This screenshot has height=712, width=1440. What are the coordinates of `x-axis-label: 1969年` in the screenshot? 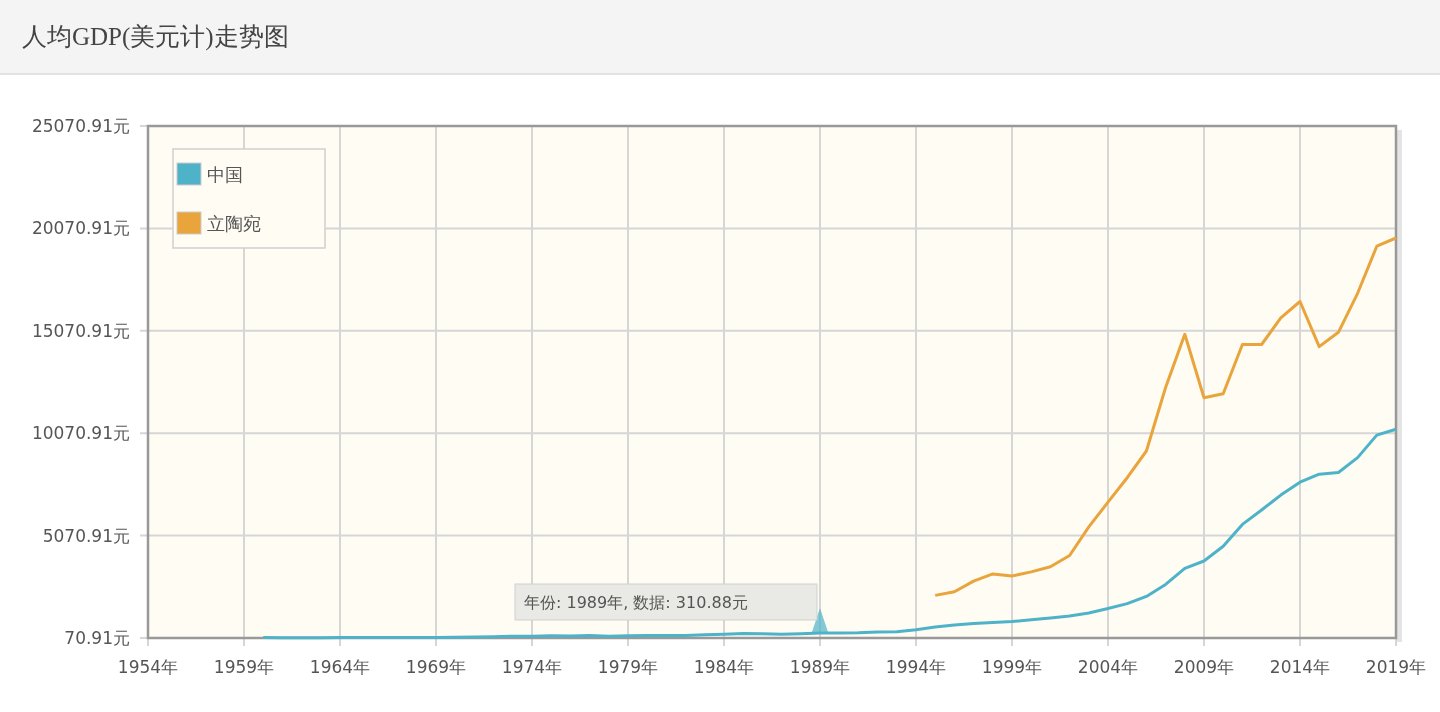 It's located at (436, 667).